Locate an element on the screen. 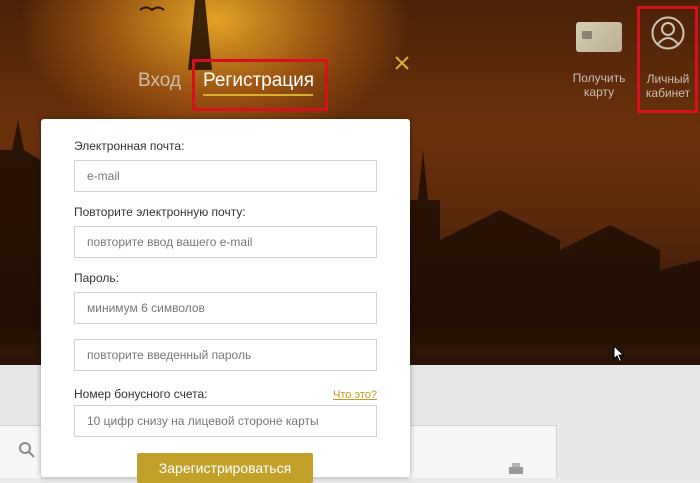 The width and height of the screenshot is (700, 483). repeat-email-field is located at coordinates (225, 242).